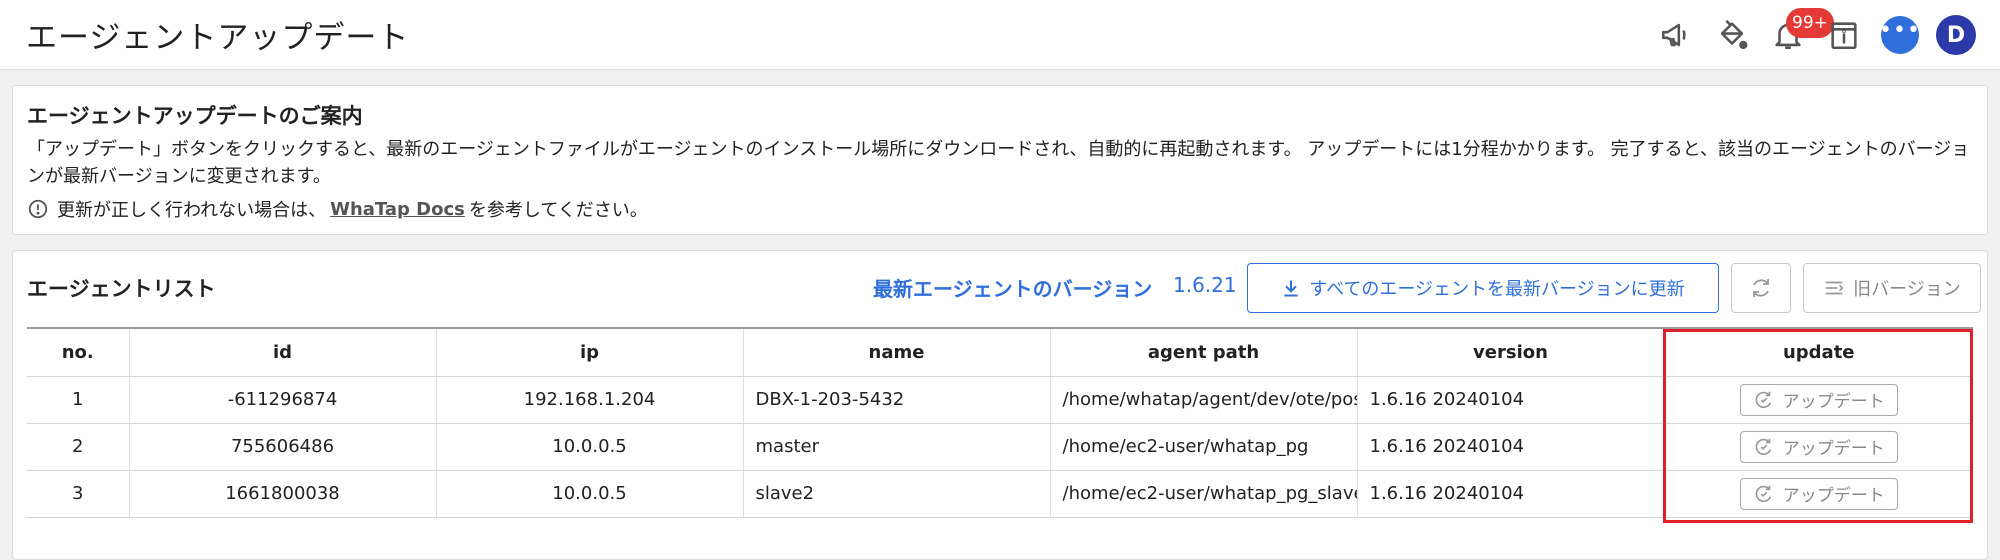 Image resolution: width=2000 pixels, height=560 pixels. What do you see at coordinates (283, 447) in the screenshot?
I see `cell-id: 755606486` at bounding box center [283, 447].